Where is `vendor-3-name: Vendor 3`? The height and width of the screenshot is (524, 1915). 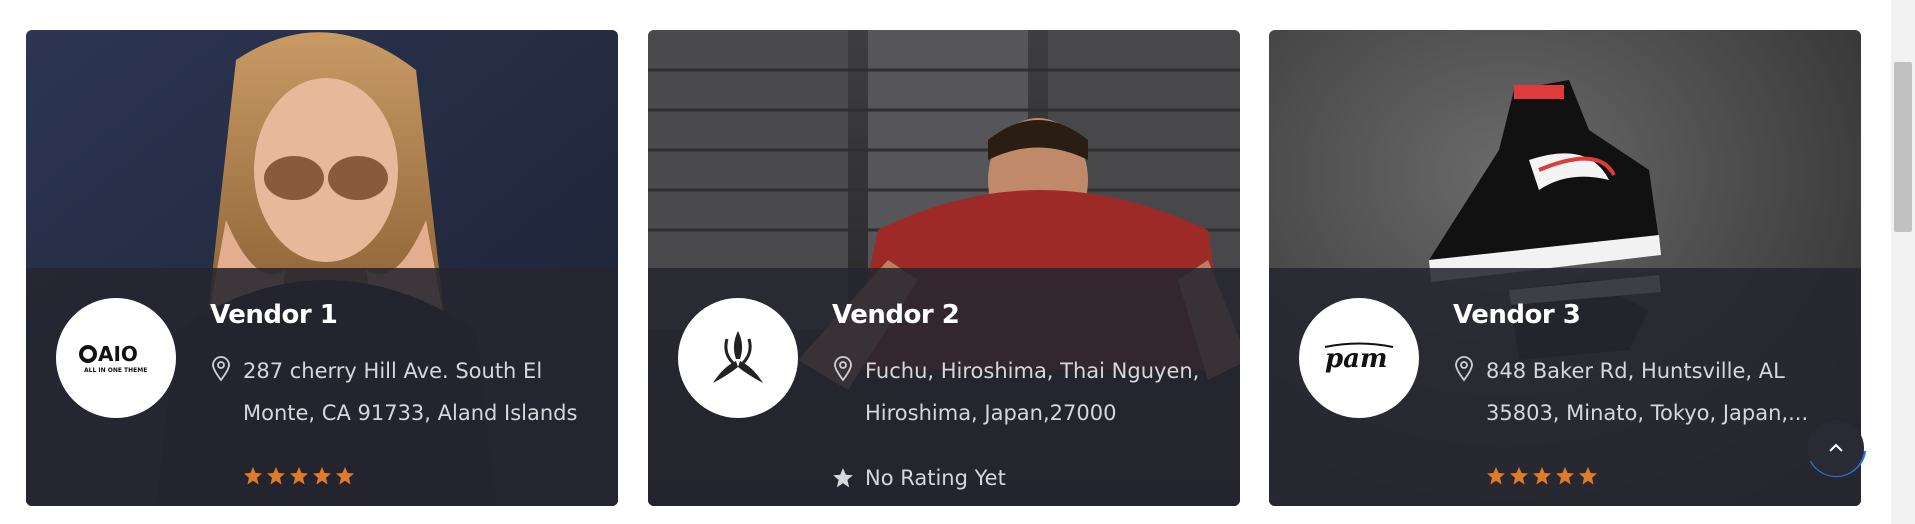
vendor-3-name: Vendor 3 is located at coordinates (1517, 315).